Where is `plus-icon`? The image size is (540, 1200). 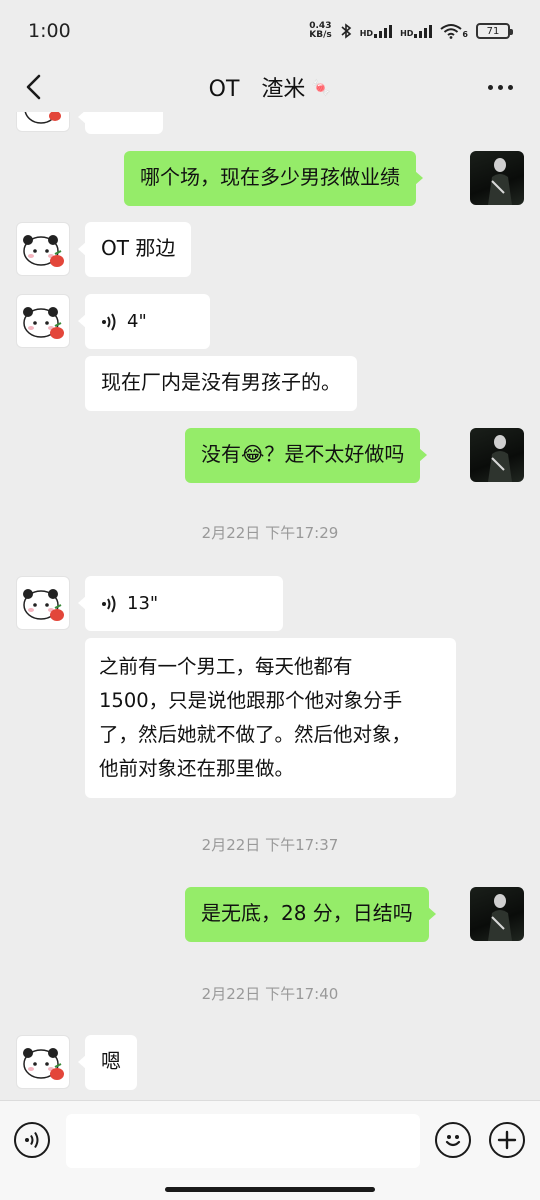
plus-icon is located at coordinates (507, 1140).